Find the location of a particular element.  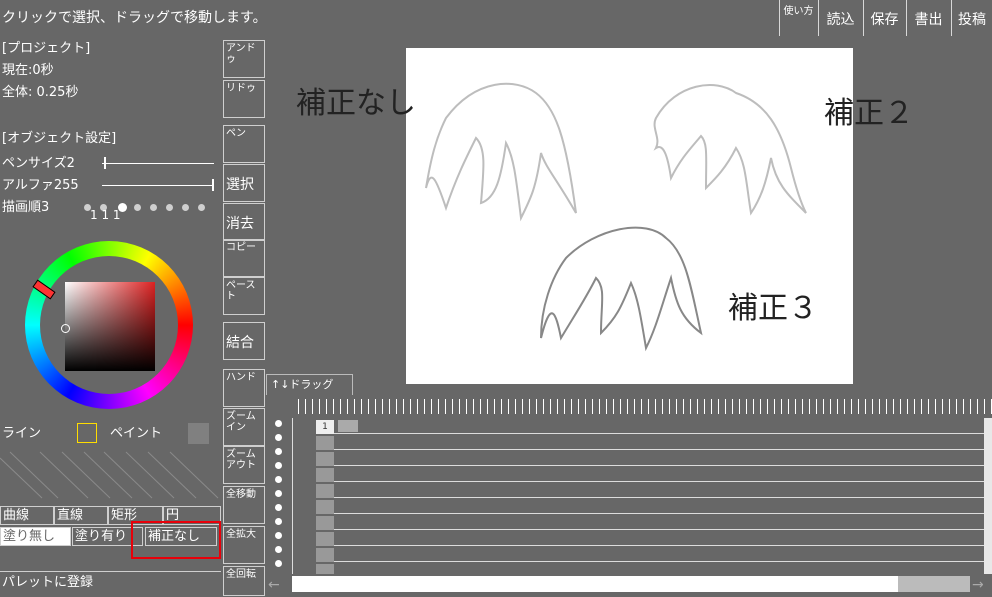

paint-color-swatch is located at coordinates (198, 433).